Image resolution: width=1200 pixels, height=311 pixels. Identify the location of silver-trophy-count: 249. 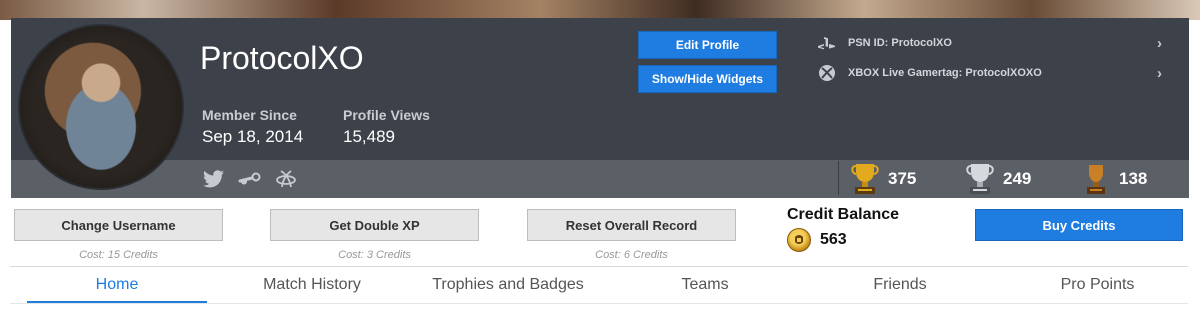
(1017, 178).